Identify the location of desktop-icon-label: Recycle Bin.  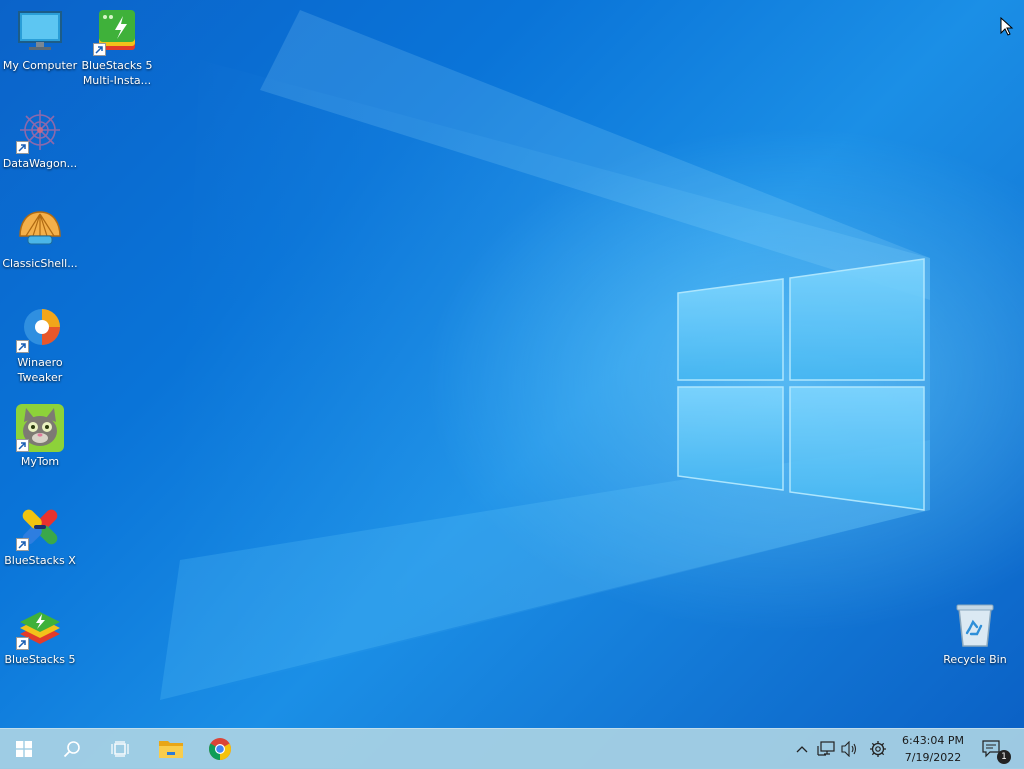
(975, 659).